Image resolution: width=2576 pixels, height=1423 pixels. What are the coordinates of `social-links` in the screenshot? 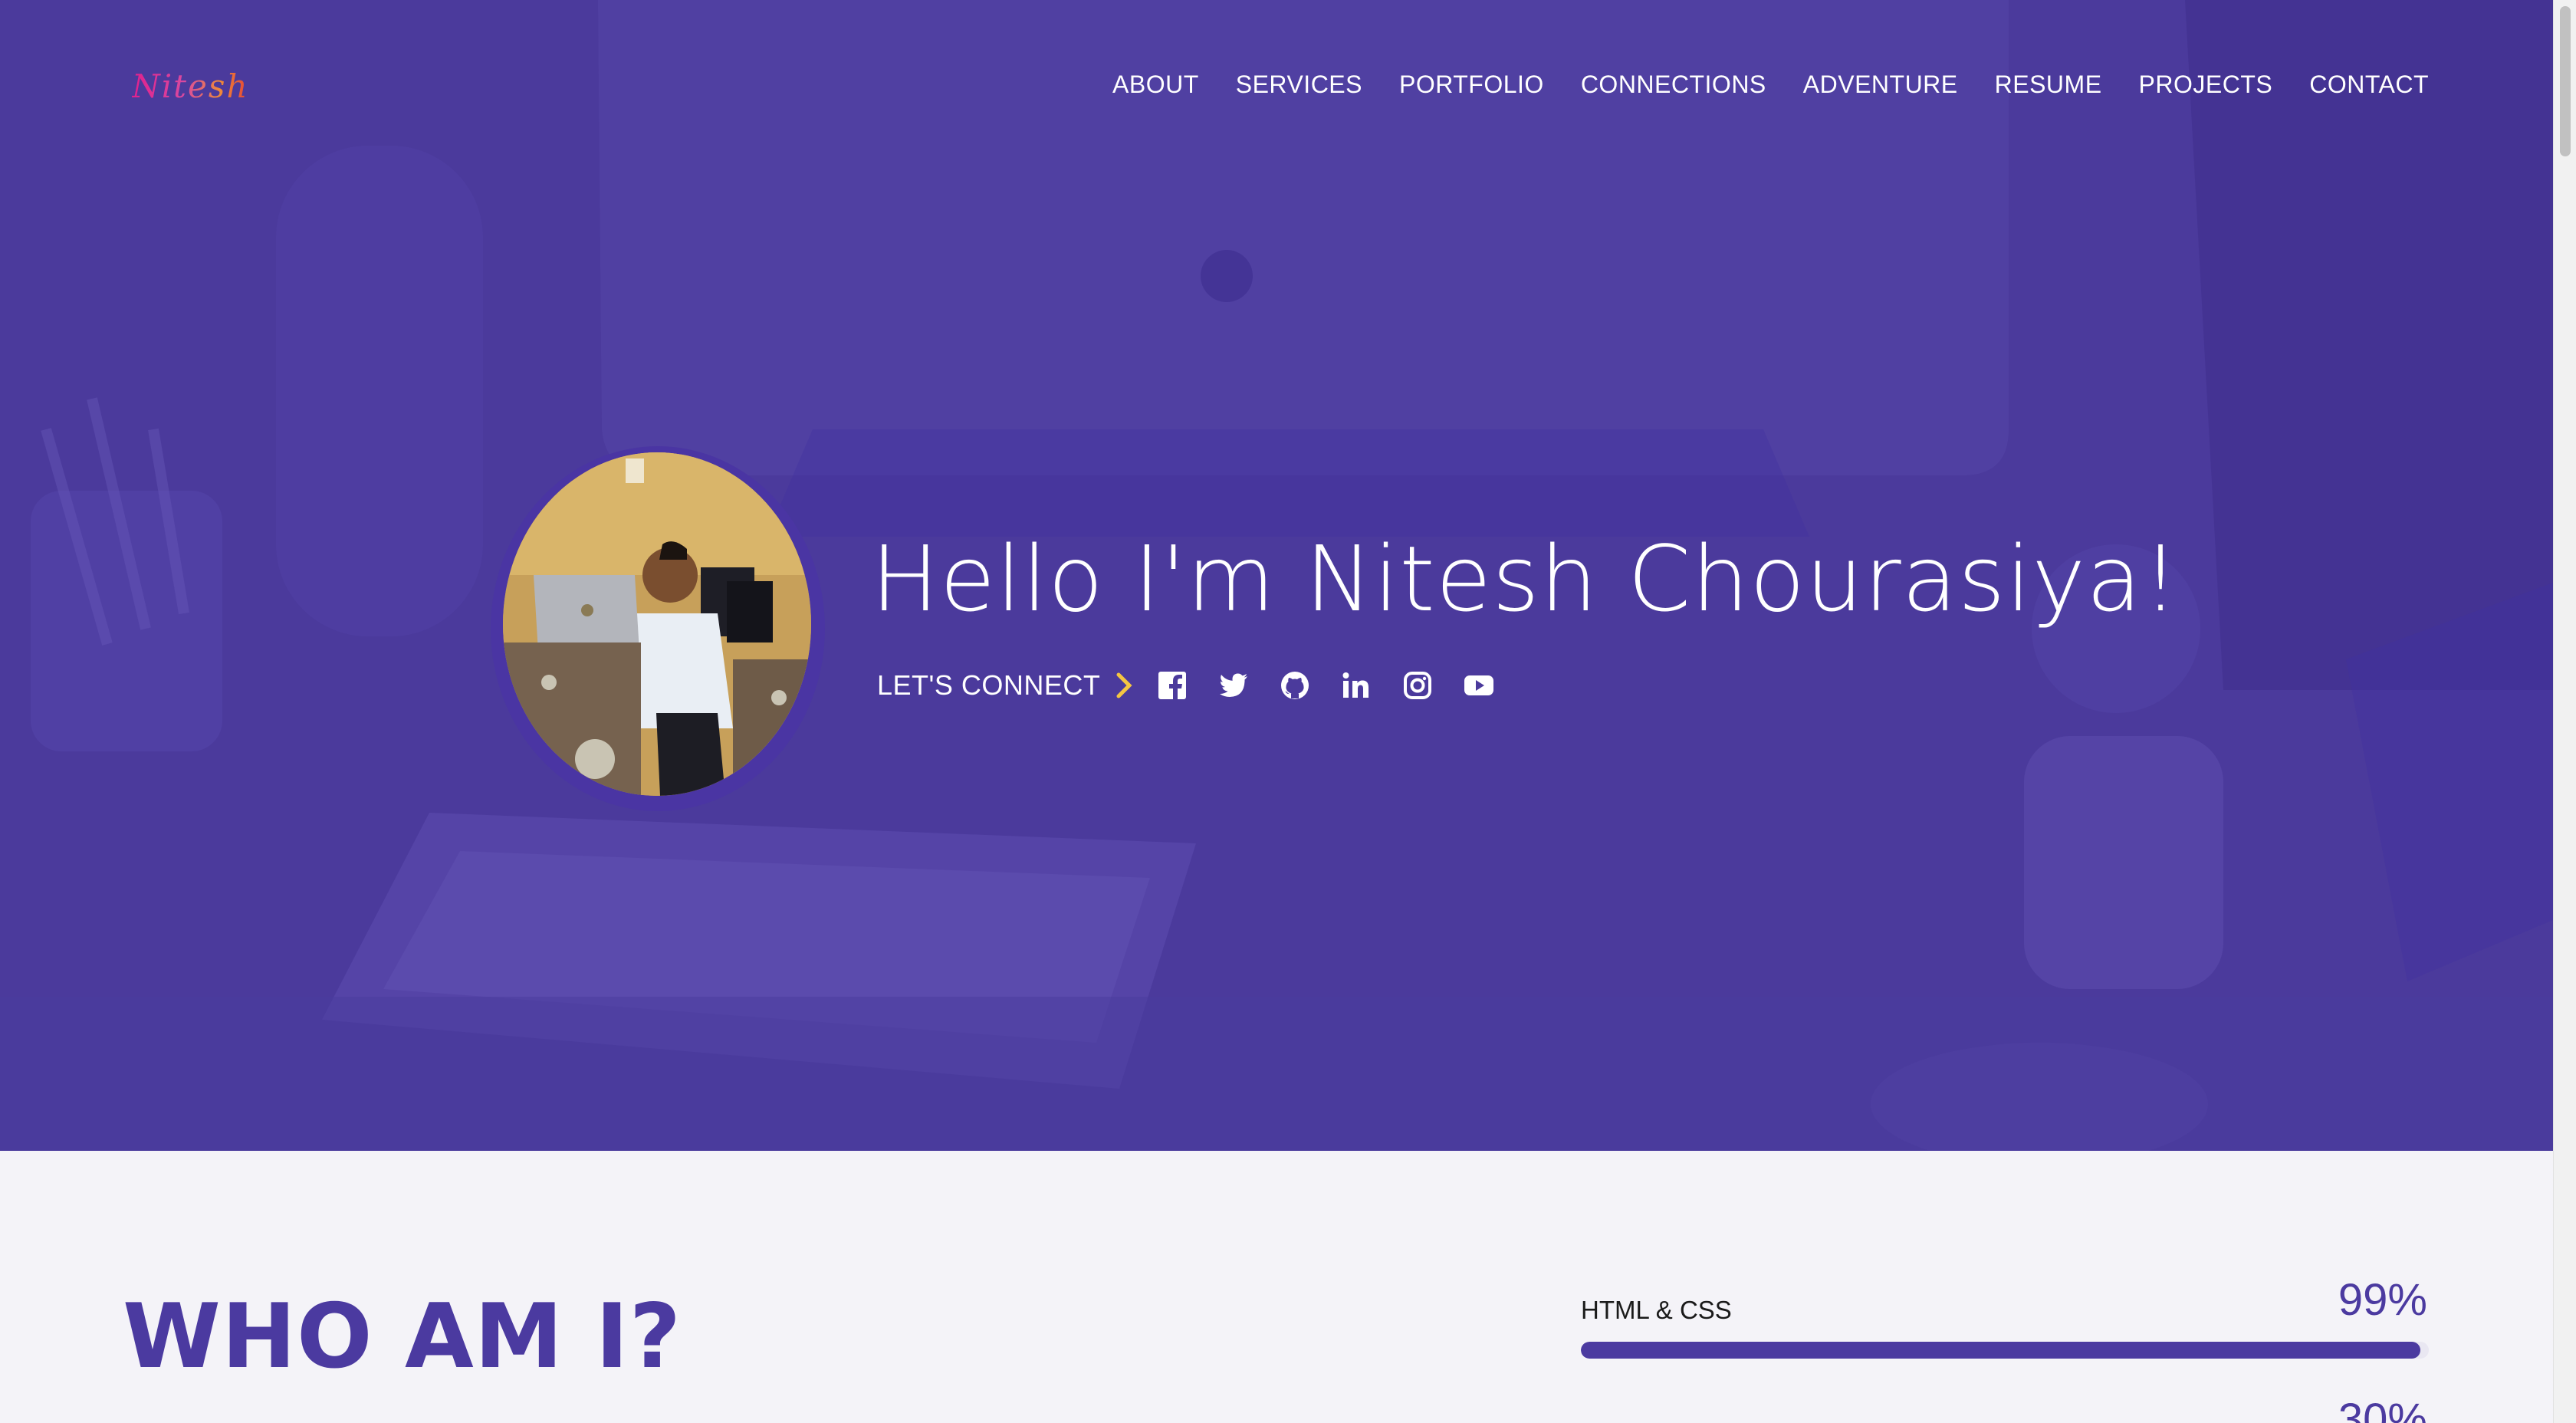 It's located at (1326, 685).